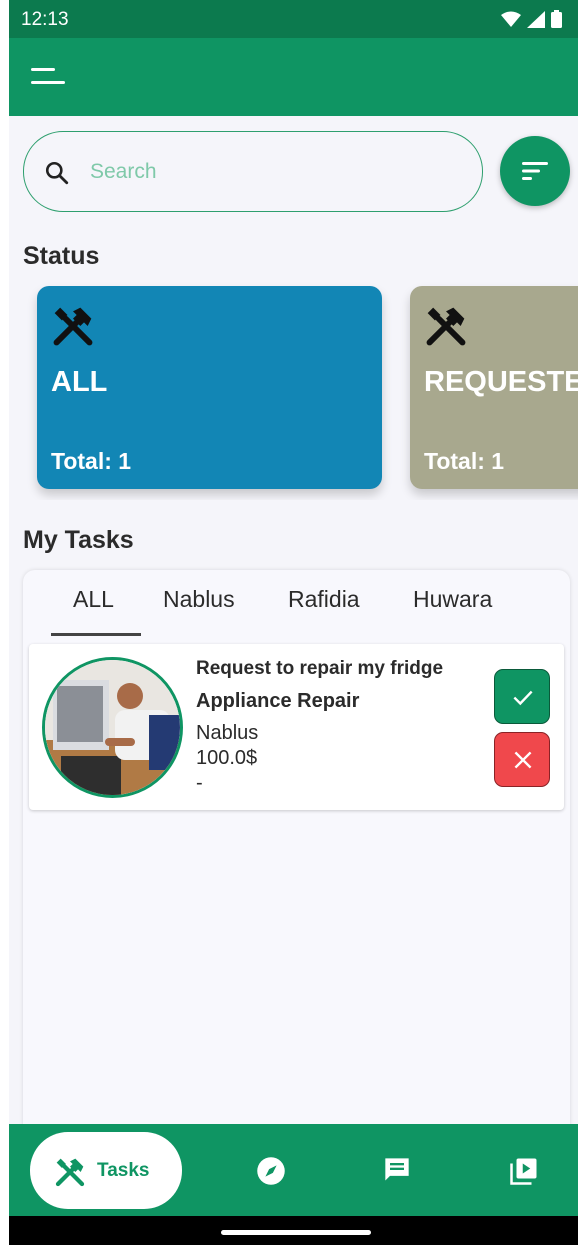 The image size is (578, 1245). What do you see at coordinates (397, 1170) in the screenshot?
I see `chat-icon` at bounding box center [397, 1170].